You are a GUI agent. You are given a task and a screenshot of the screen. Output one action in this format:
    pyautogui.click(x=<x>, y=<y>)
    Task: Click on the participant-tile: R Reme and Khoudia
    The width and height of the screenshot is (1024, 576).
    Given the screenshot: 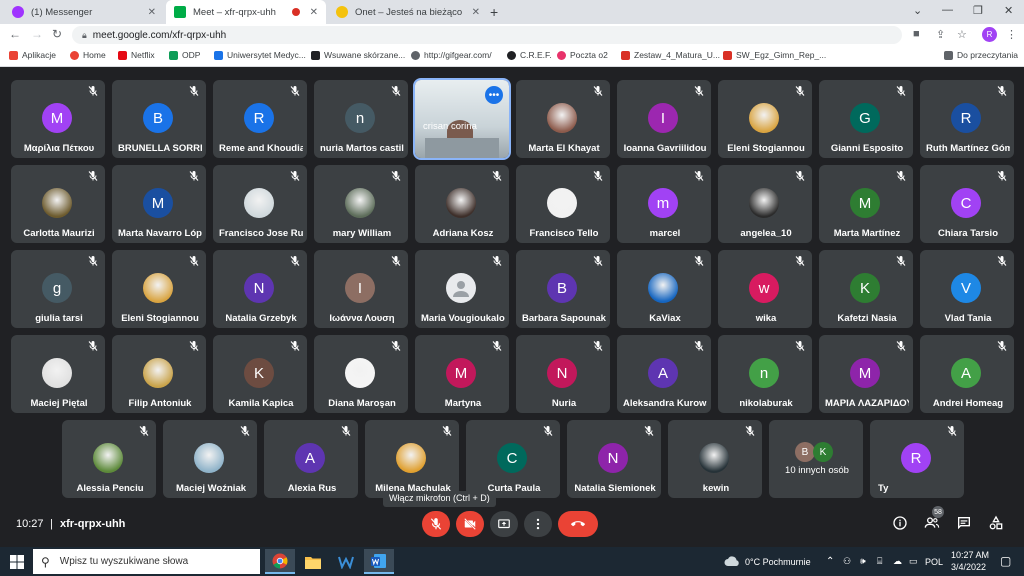 What is the action you would take?
    pyautogui.click(x=260, y=119)
    